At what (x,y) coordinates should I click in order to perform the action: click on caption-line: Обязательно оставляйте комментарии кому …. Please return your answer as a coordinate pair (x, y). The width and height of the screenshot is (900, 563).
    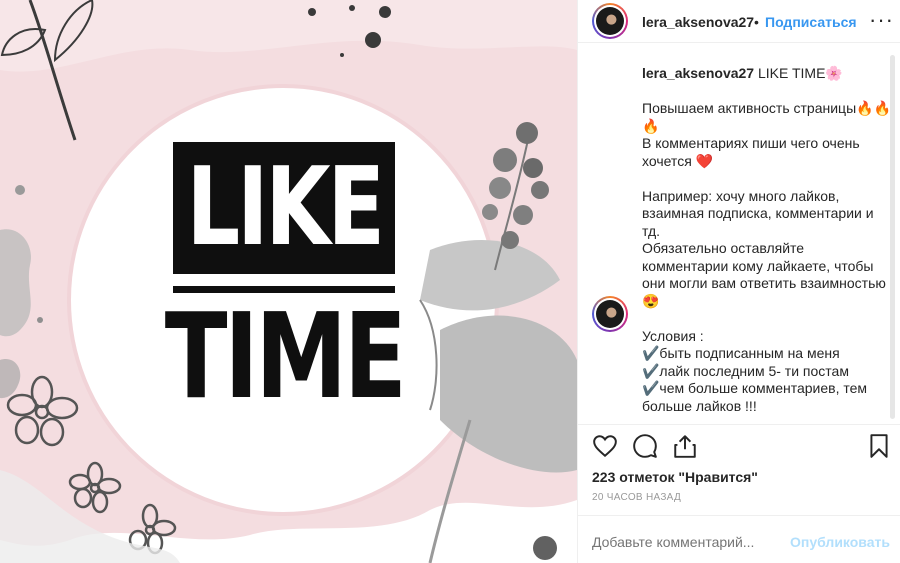
    Looking at the image, I should click on (764, 274).